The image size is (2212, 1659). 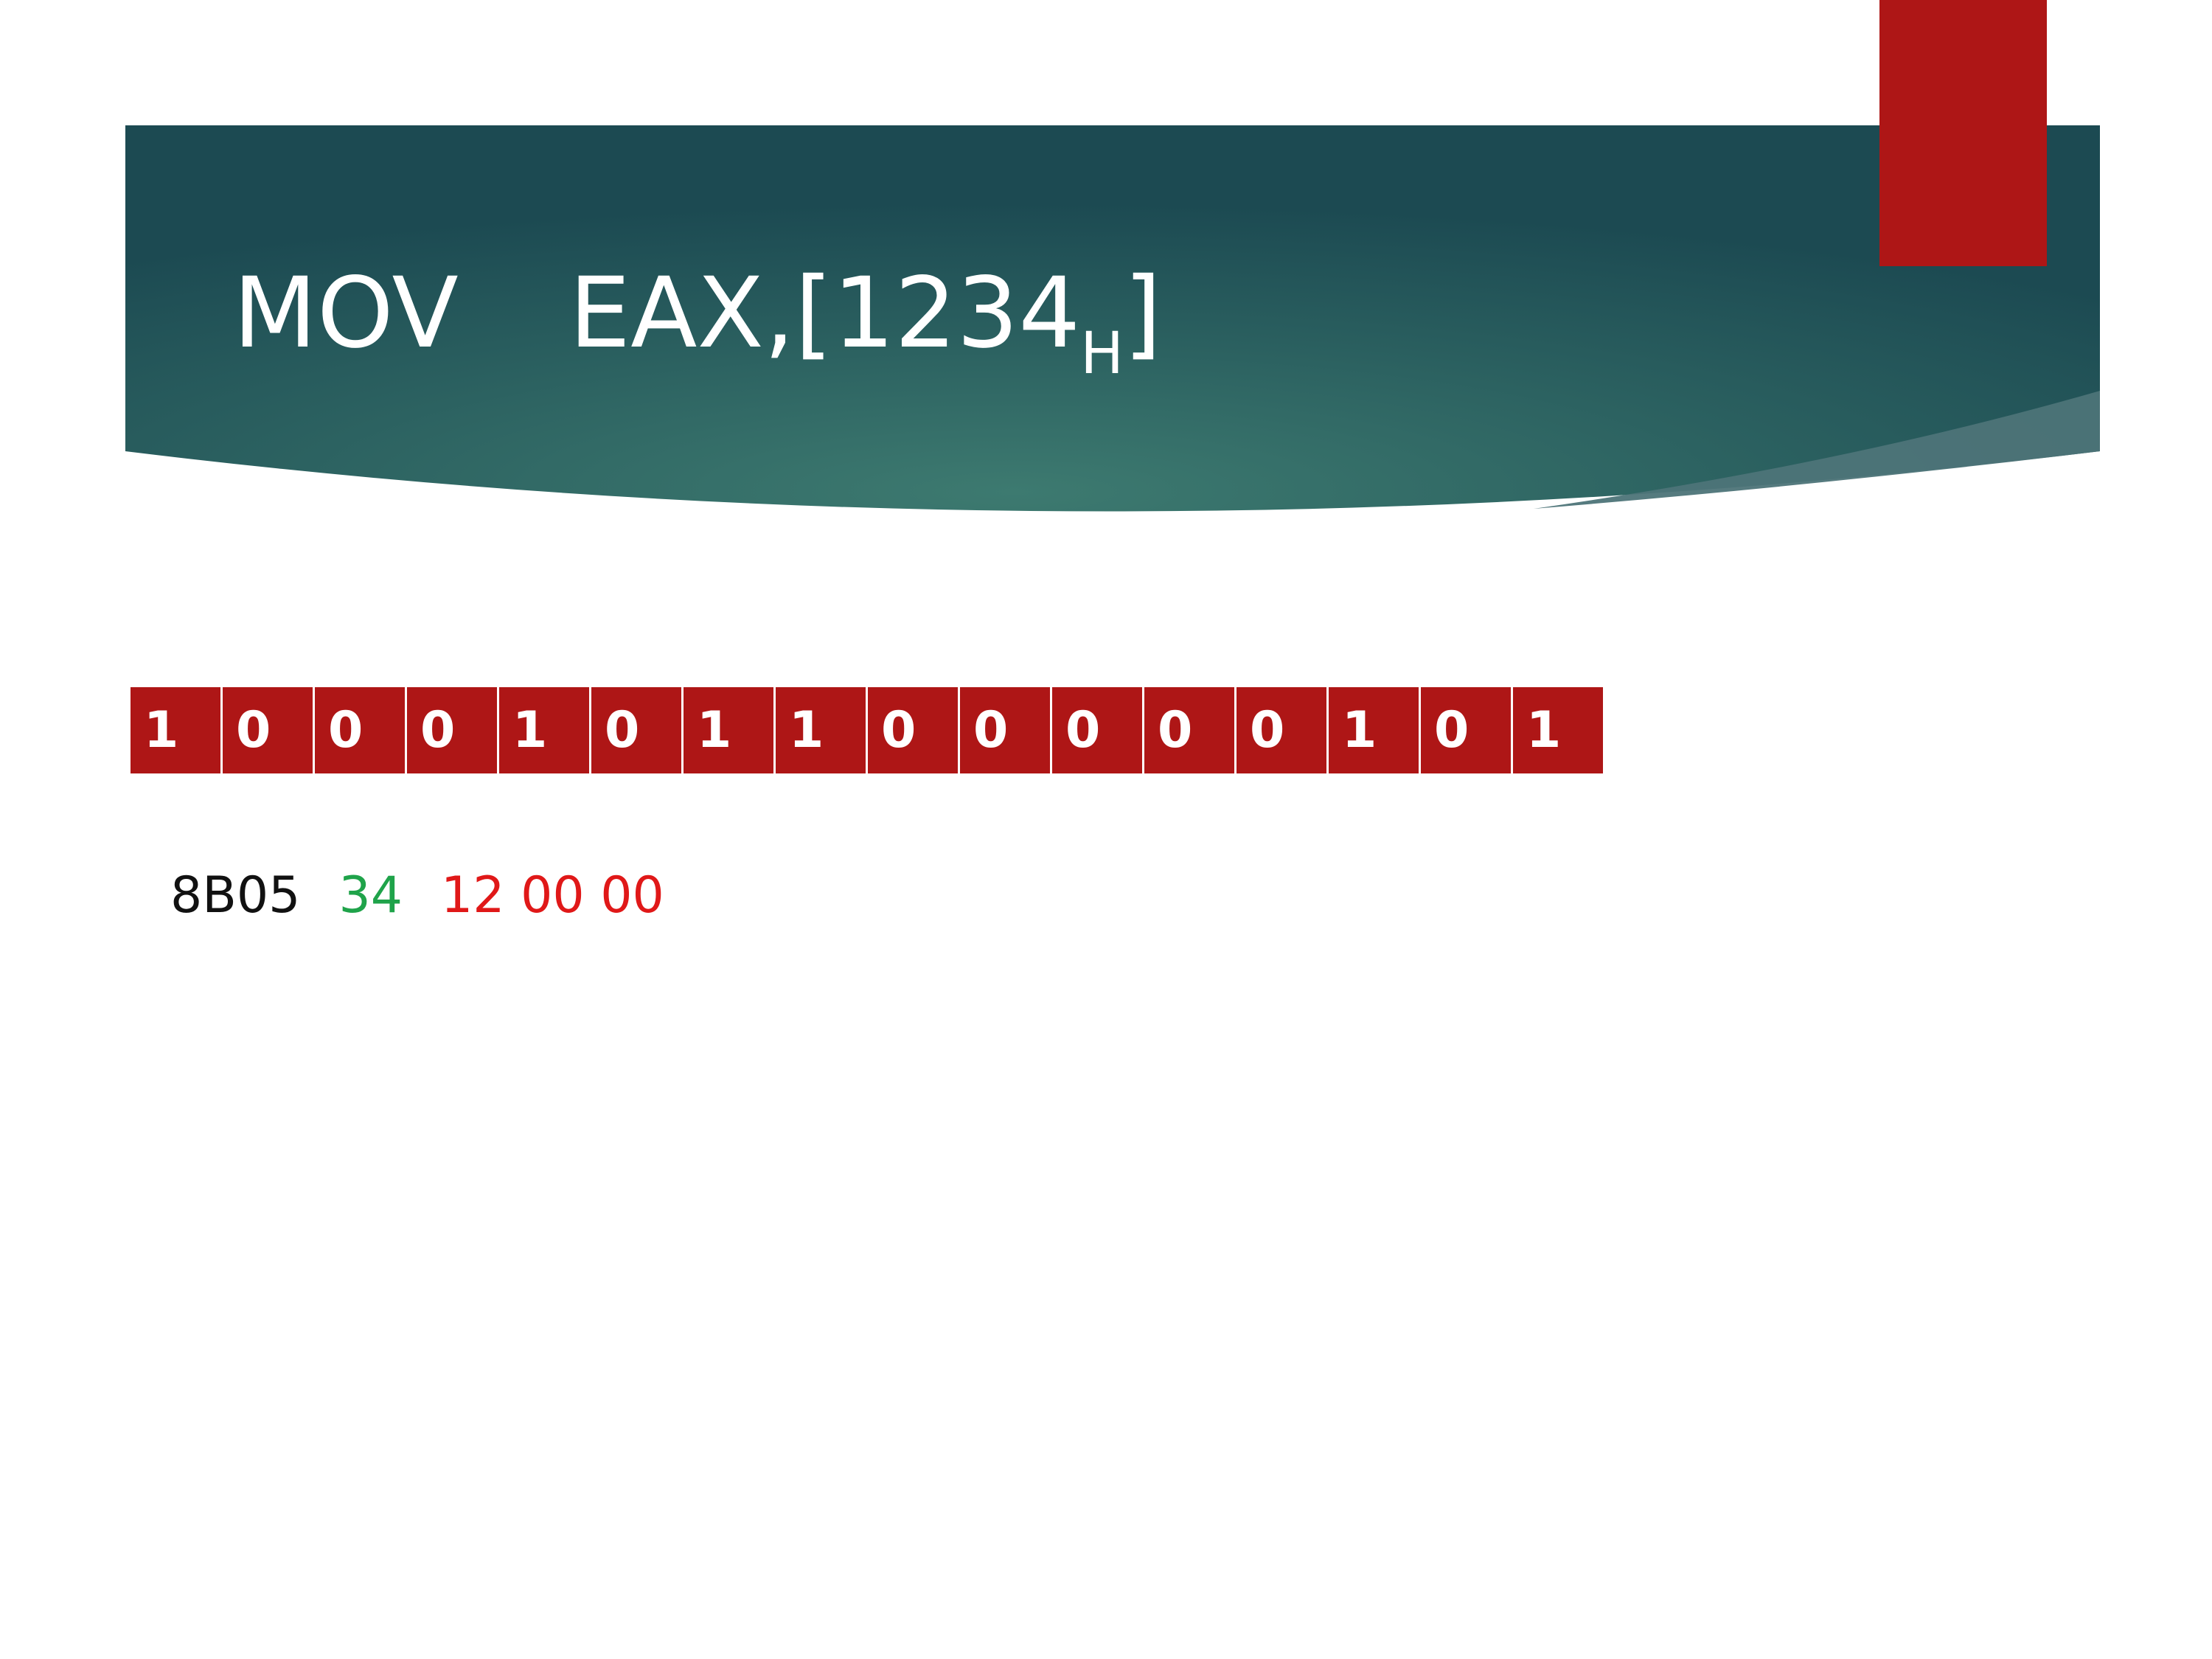 I want to click on address-bytes: 12 00 00, so click(x=552, y=895).